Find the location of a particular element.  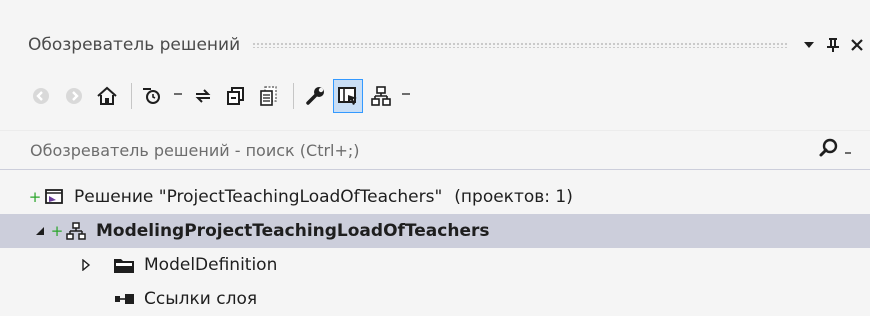

show-all-files-icon is located at coordinates (269, 96).